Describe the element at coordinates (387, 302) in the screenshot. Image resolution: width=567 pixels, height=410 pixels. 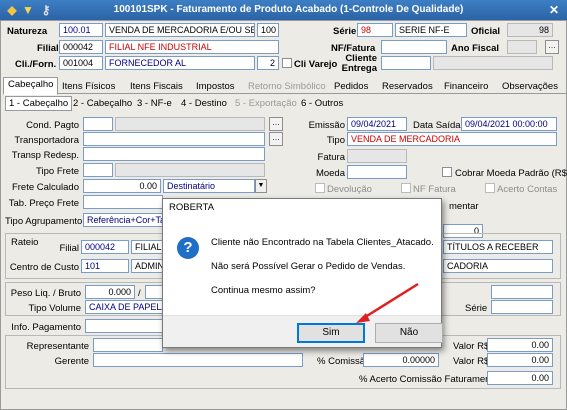
I see `annotation-arrow` at that location.